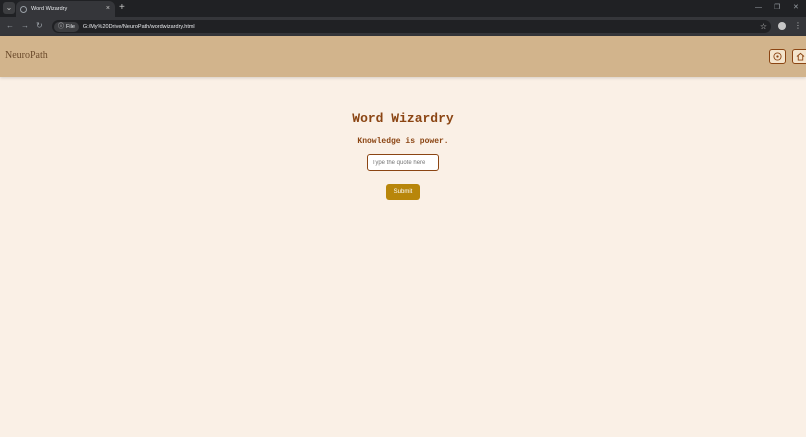 Image resolution: width=806 pixels, height=437 pixels. Describe the element at coordinates (798, 25) in the screenshot. I see `kebab-menu-icon: ⋮` at that location.